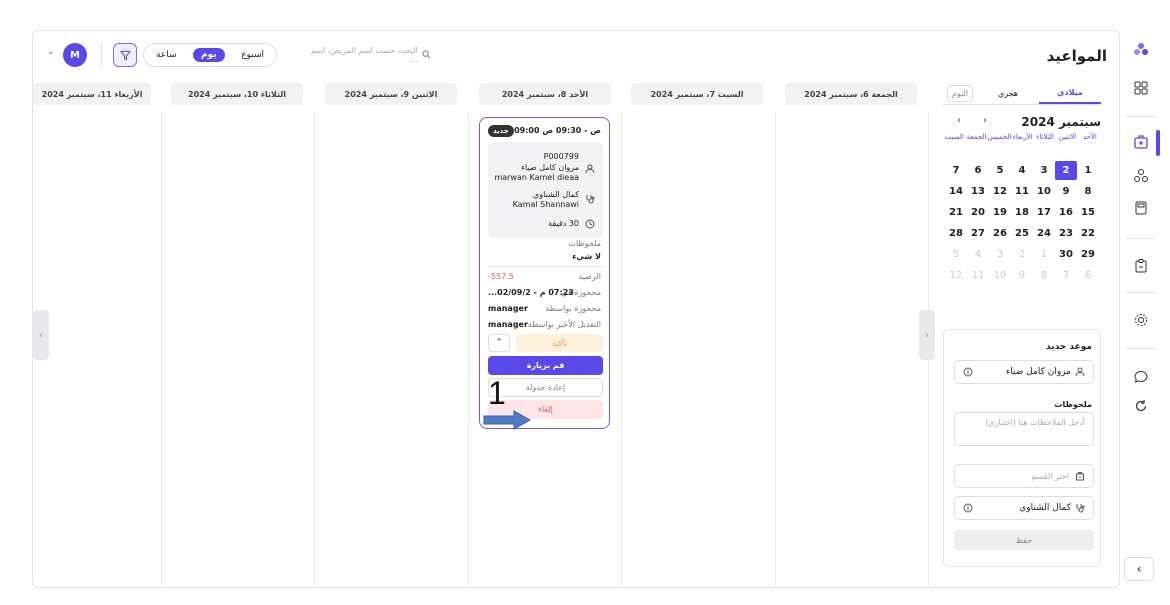 The height and width of the screenshot is (605, 1170). Describe the element at coordinates (985, 120) in the screenshot. I see `next-month-button: ›` at that location.